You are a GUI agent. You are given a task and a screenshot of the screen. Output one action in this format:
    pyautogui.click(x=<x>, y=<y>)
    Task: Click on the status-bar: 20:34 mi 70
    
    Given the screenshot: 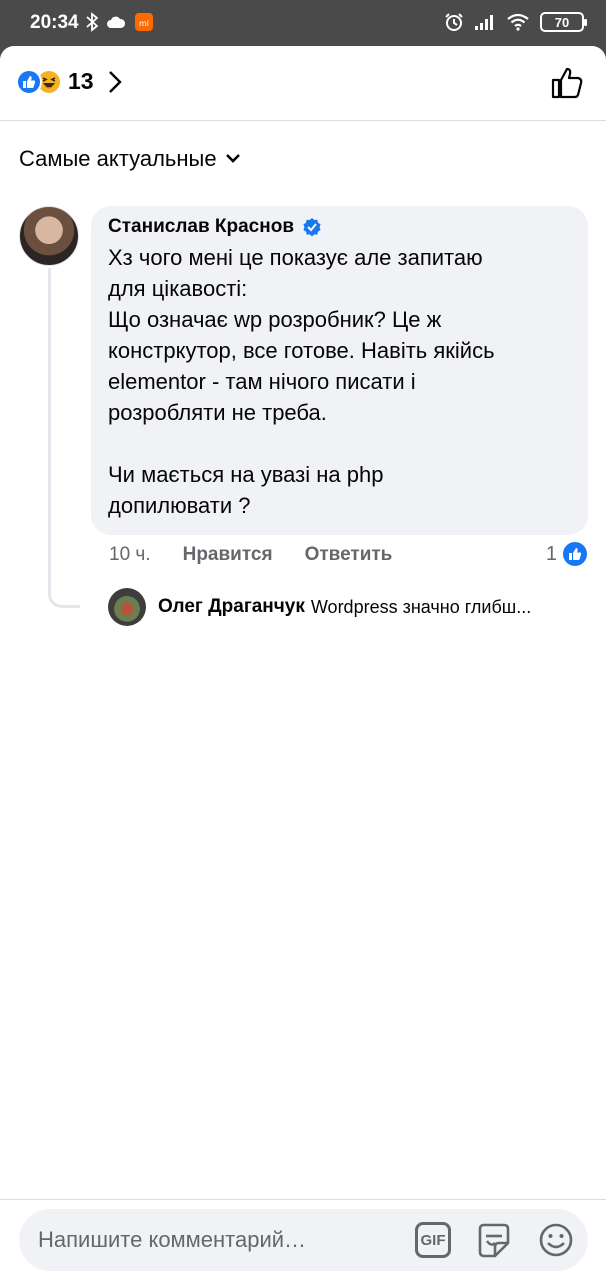 What is the action you would take?
    pyautogui.click(x=303, y=23)
    